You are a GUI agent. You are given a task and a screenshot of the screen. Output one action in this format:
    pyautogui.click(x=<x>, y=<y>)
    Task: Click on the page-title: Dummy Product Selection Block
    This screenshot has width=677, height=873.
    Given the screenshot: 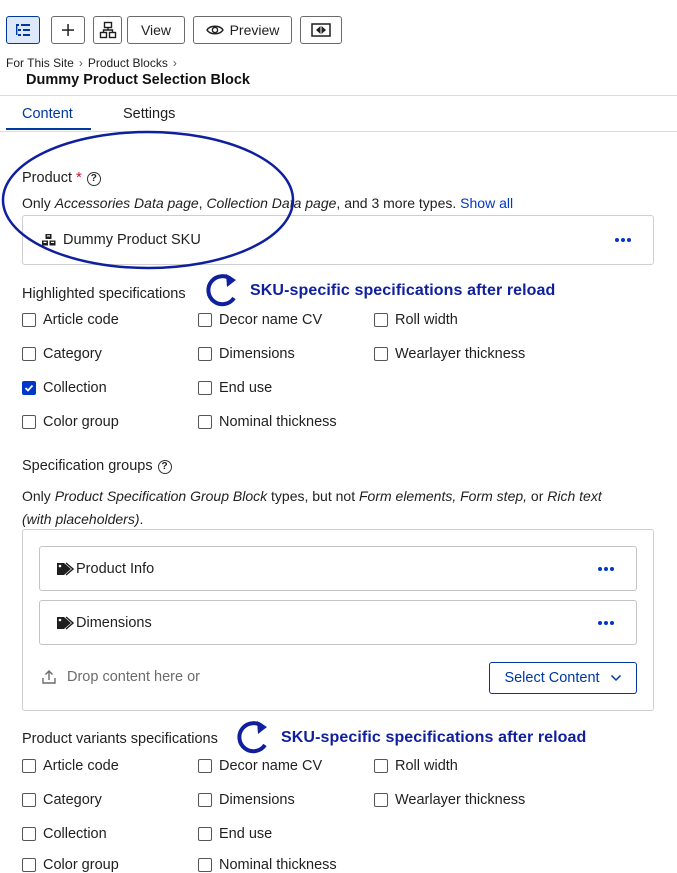 What is the action you would take?
    pyautogui.click(x=138, y=80)
    